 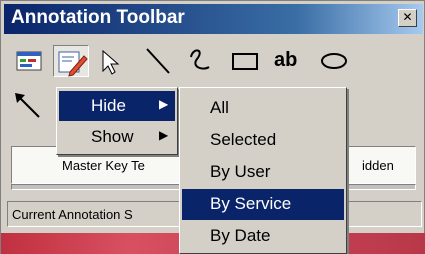 I want to click on select-pointer-button, so click(x=111, y=61).